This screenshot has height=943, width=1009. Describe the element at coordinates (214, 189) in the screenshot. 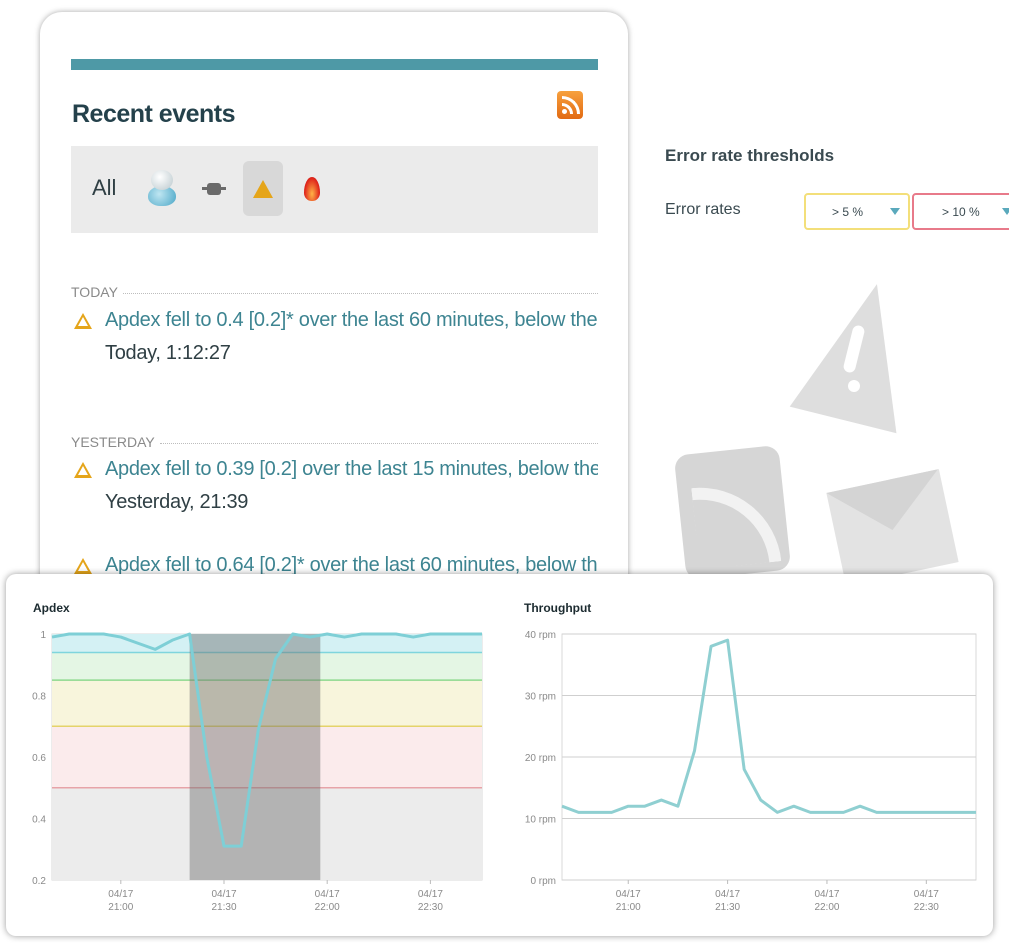

I see `plug-icon` at that location.